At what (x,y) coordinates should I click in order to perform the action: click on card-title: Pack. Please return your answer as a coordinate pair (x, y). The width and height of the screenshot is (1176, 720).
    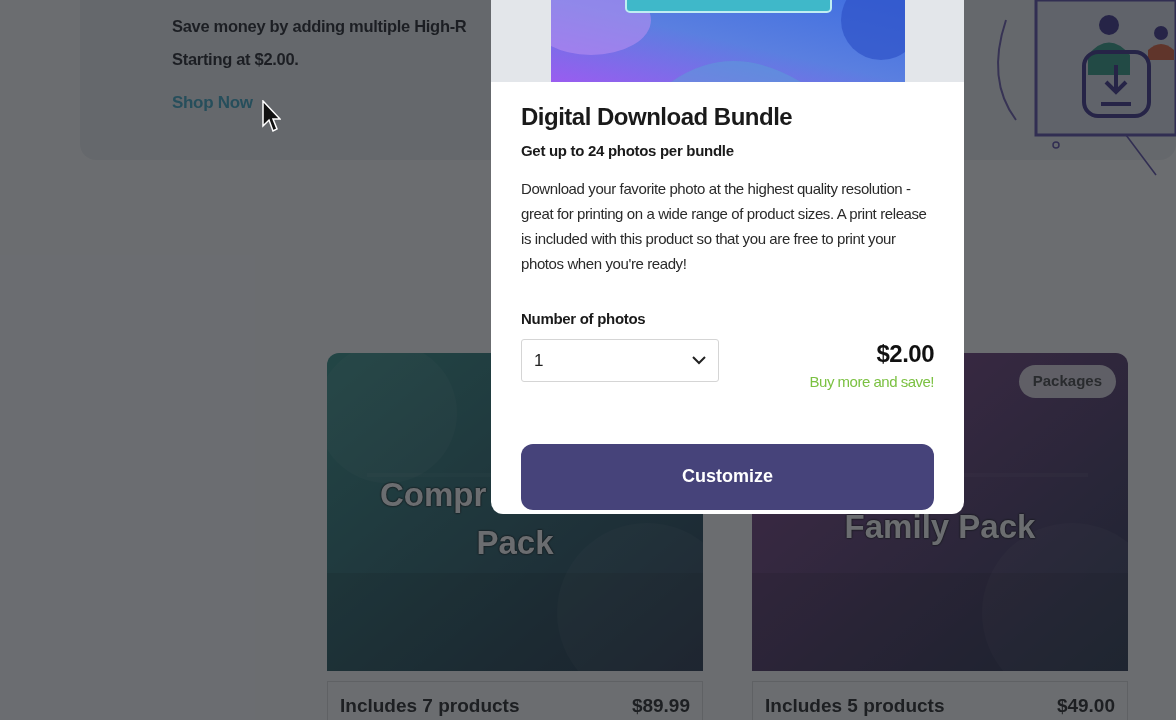
    Looking at the image, I should click on (515, 543).